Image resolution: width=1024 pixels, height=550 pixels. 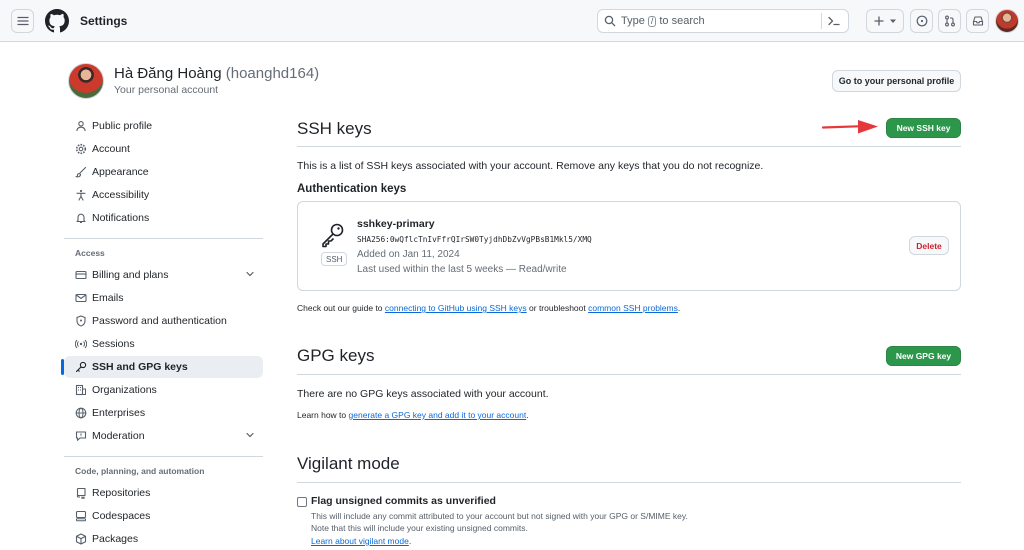 I want to click on sidebar-item-label: Public profile, so click(x=122, y=126).